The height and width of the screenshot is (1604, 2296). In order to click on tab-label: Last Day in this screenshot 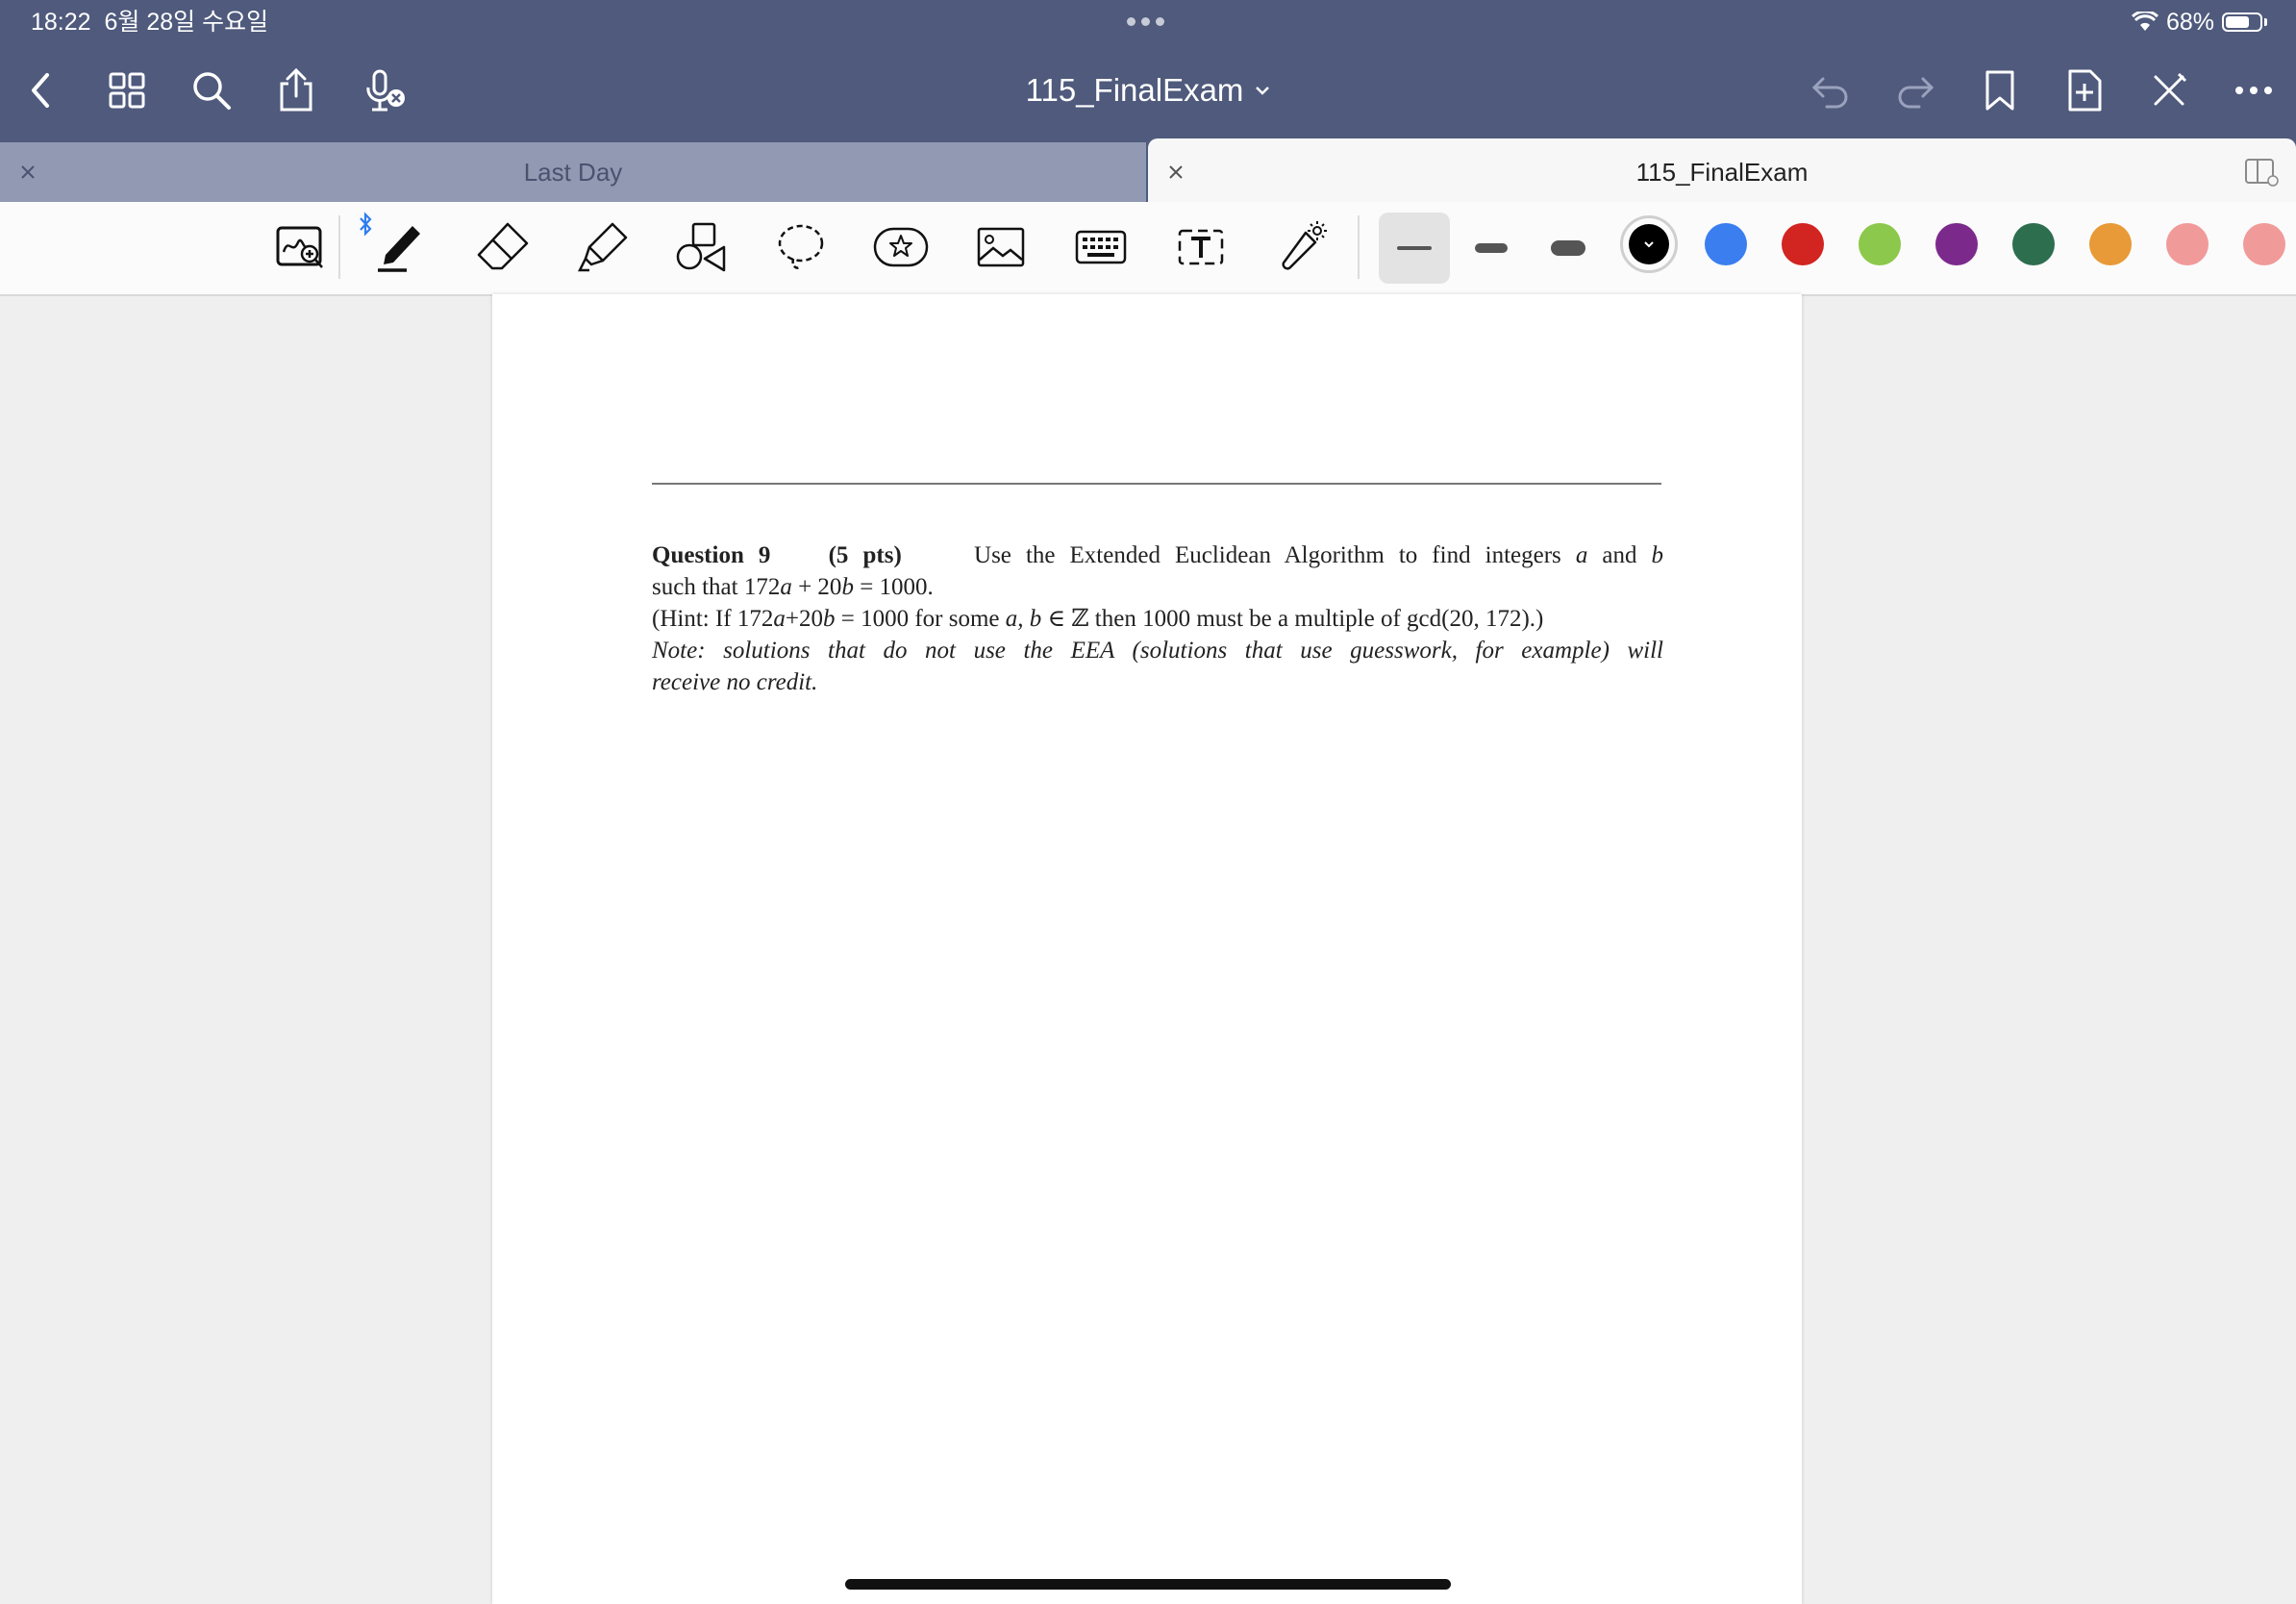, I will do `click(573, 172)`.